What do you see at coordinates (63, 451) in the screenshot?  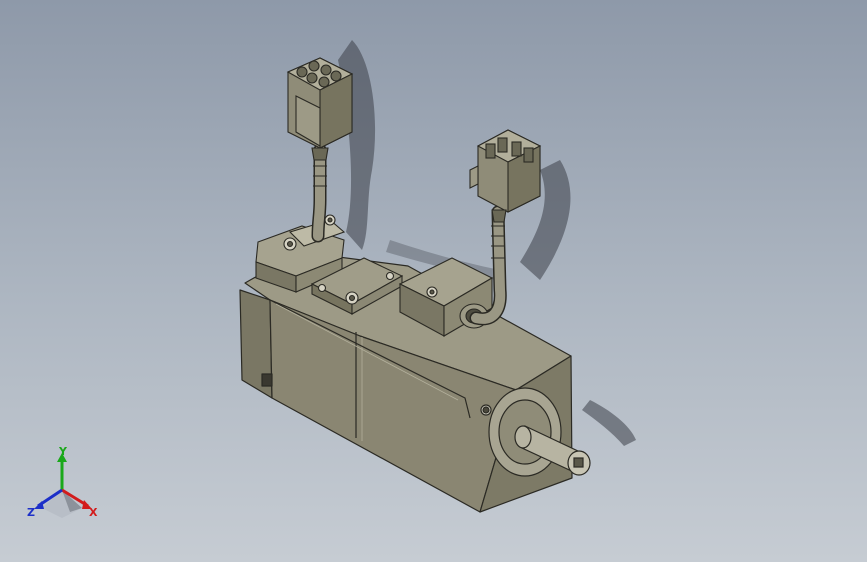 I see `y-axis-label: Y` at bounding box center [63, 451].